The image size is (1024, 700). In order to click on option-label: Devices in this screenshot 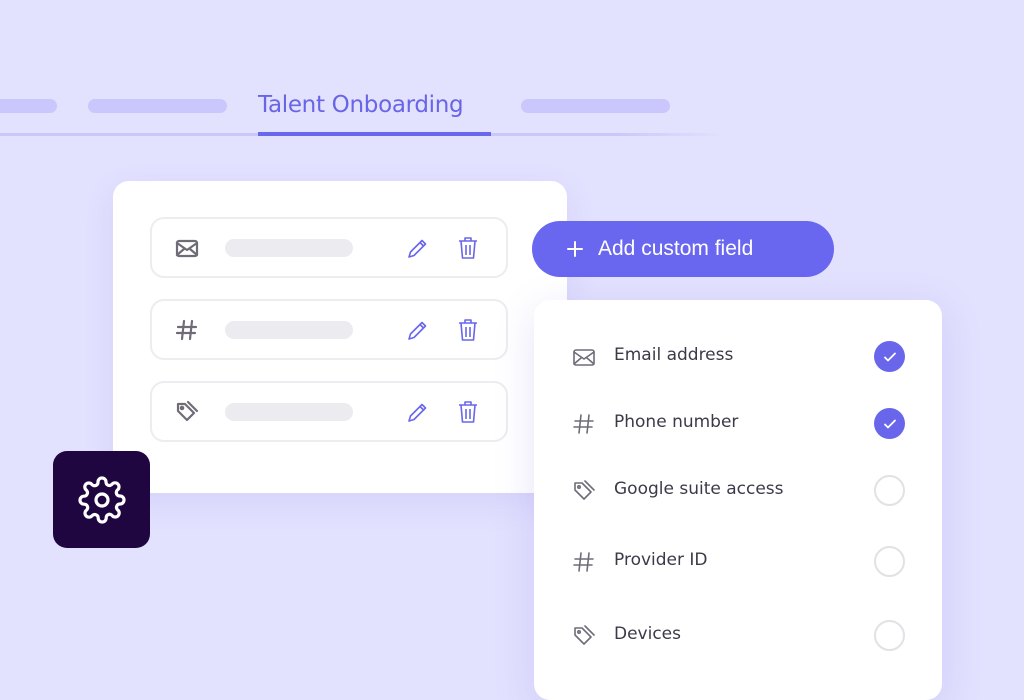, I will do `click(647, 634)`.